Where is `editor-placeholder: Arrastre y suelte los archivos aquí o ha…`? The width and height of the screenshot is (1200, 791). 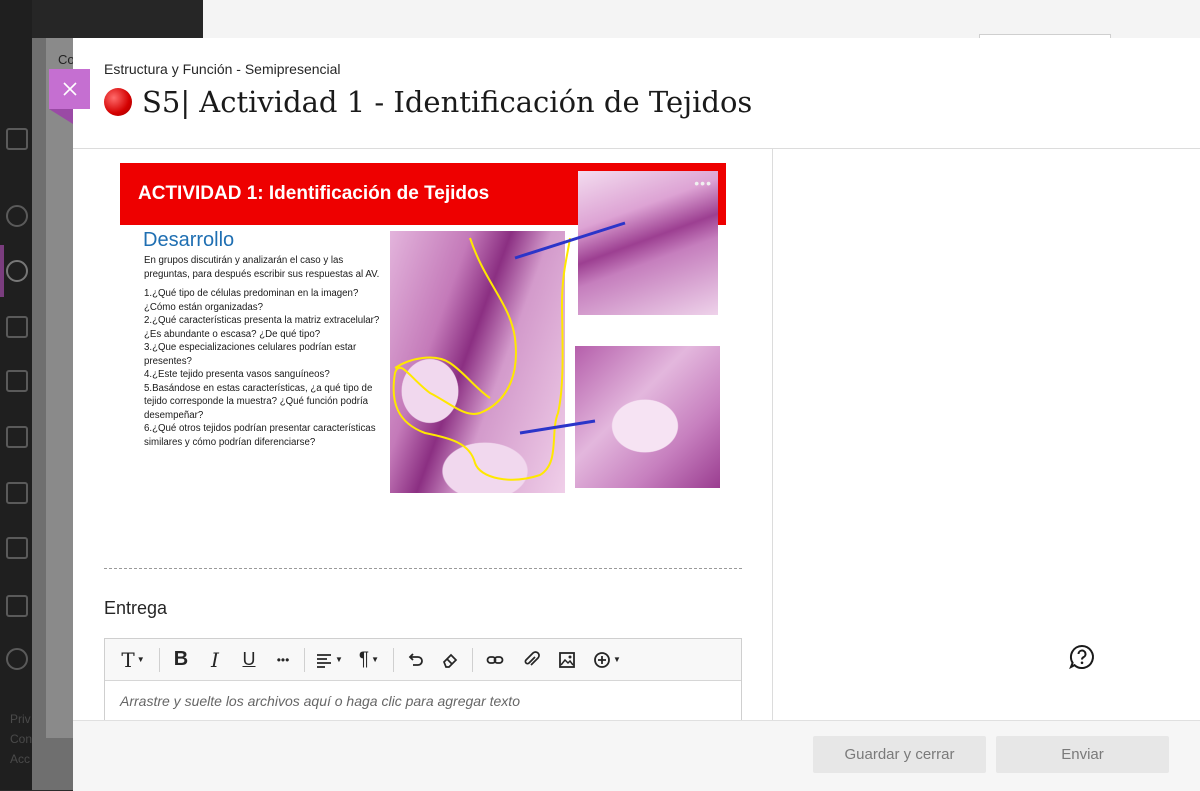
editor-placeholder: Arrastre y suelte los archivos aquí o ha… is located at coordinates (320, 701).